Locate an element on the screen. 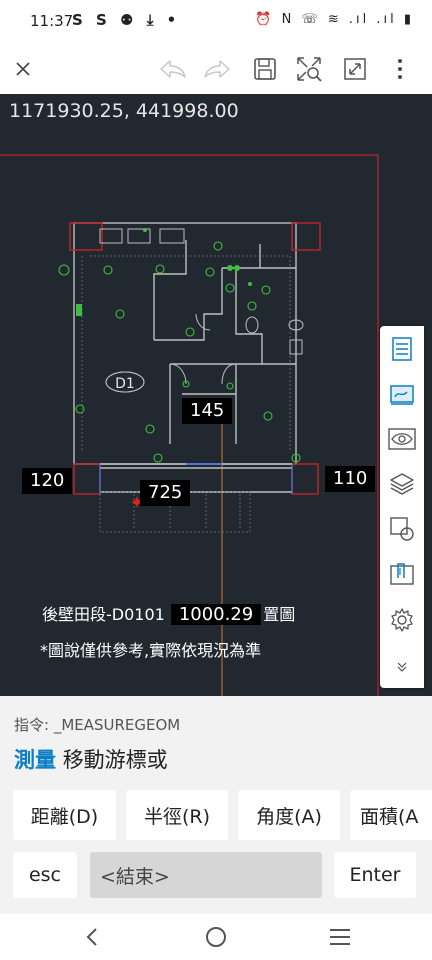 The image size is (432, 960). home-button is located at coordinates (216, 937).